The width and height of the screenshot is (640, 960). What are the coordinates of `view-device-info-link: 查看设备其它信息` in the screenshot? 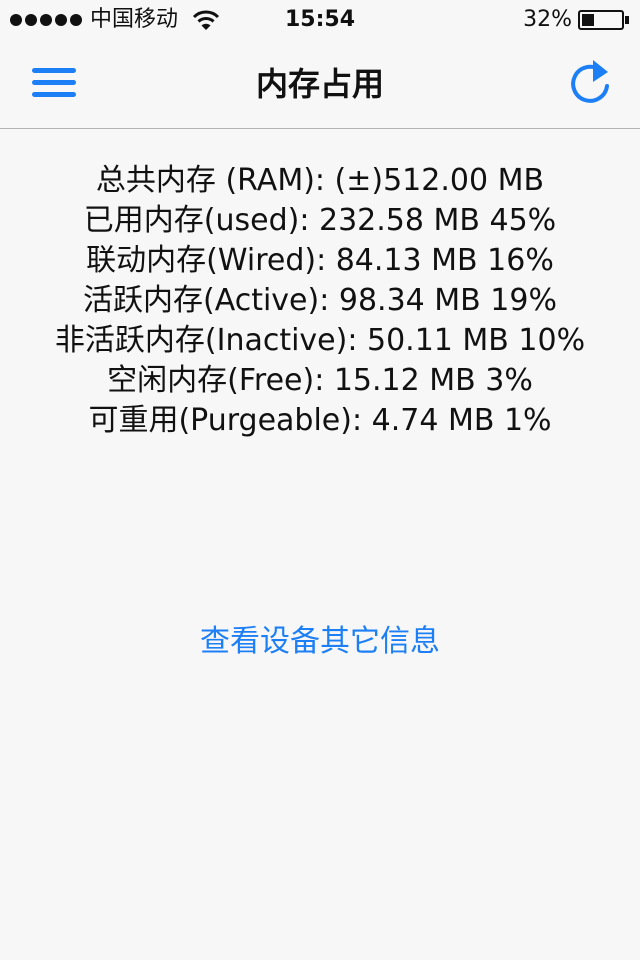 It's located at (320, 642).